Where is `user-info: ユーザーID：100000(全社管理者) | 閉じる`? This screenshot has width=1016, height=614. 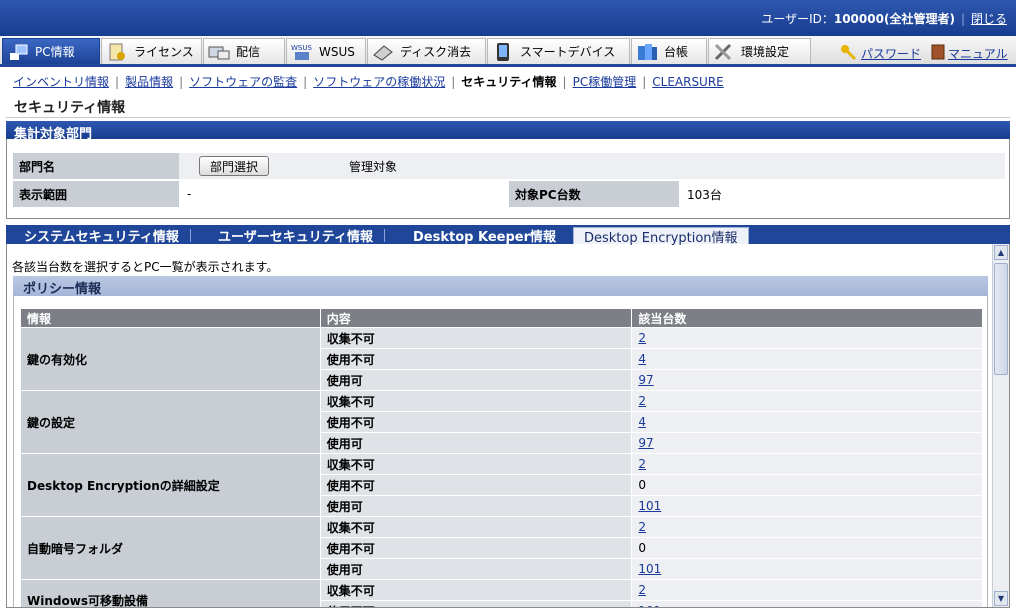
user-info: ユーザーID：100000(全社管理者) | 閉じる is located at coordinates (884, 19).